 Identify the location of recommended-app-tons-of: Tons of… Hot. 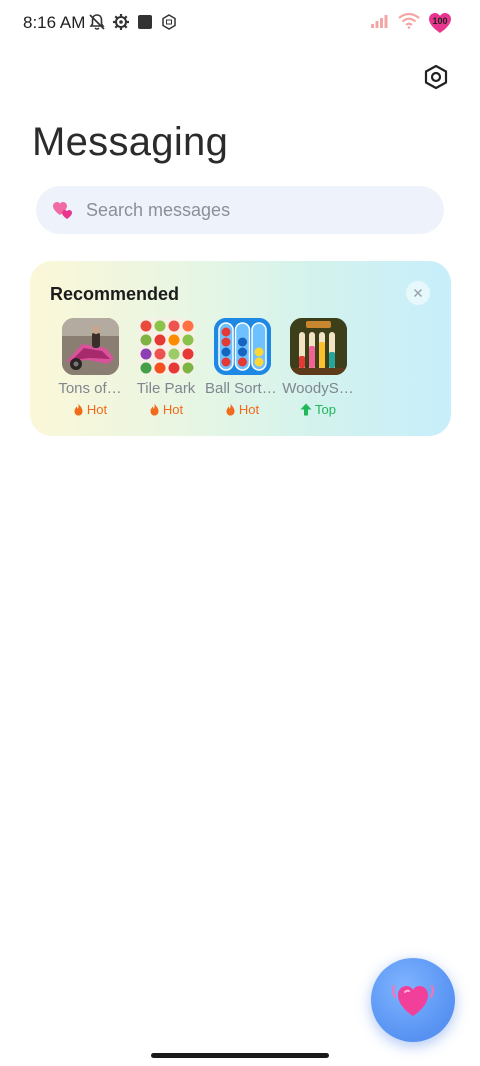
(90, 367).